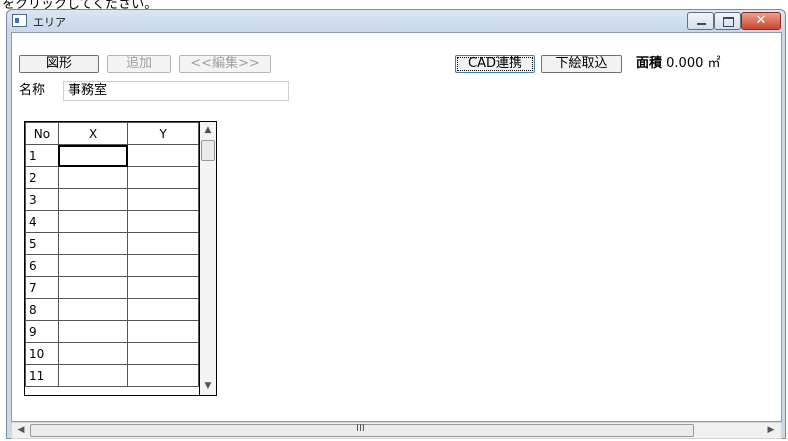  I want to click on horizontal-scrollbar: ◀ III ▶, so click(396, 430).